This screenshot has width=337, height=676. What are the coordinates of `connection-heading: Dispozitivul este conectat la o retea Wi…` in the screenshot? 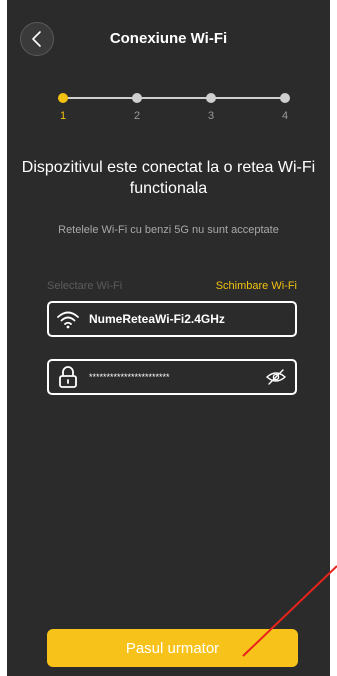 It's located at (168, 178).